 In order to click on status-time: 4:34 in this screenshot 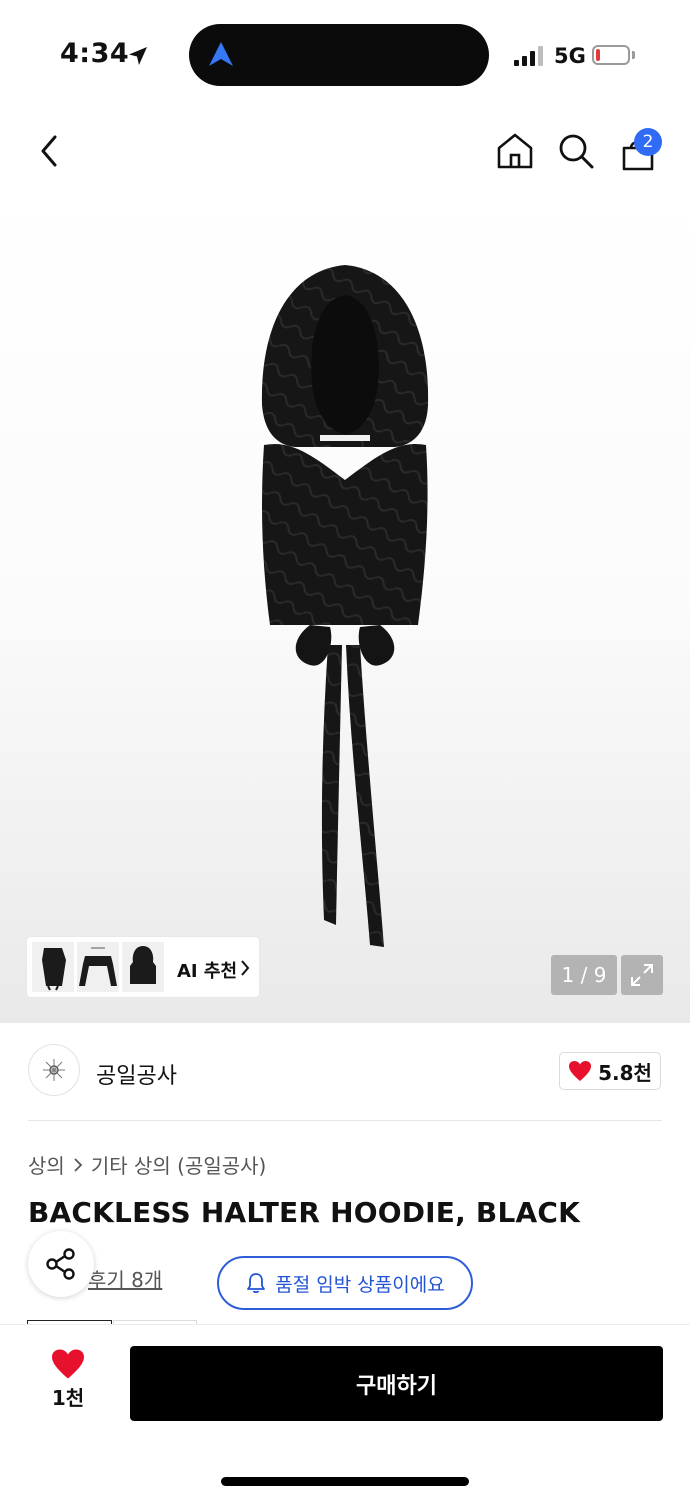, I will do `click(95, 53)`.